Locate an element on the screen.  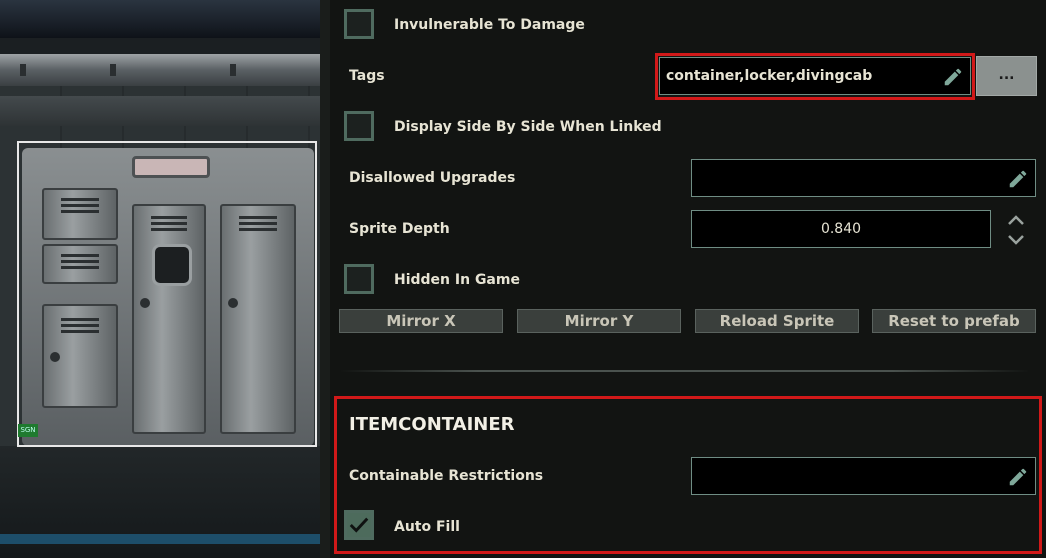
ceiling-beam is located at coordinates (160, 70).